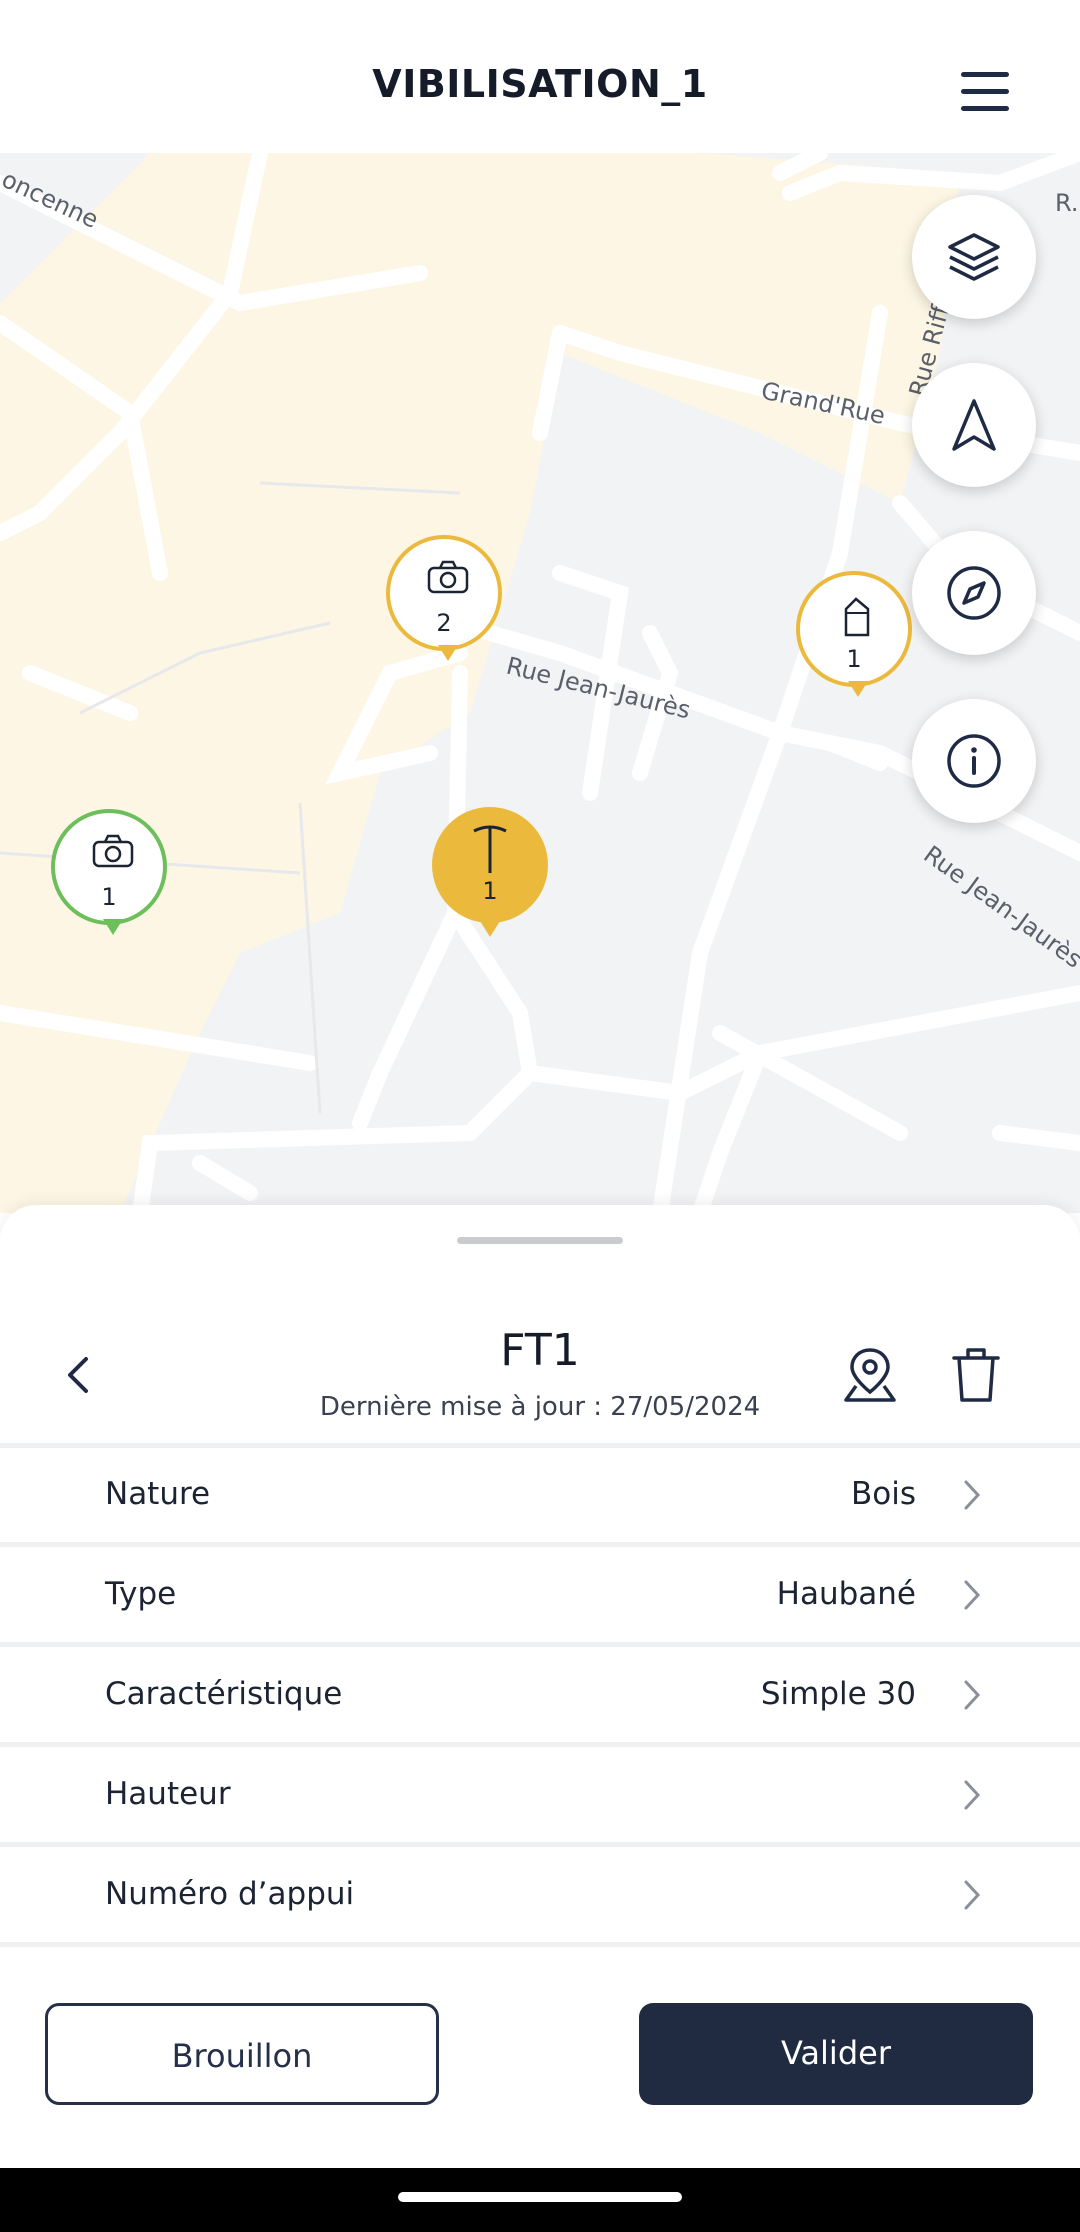  I want to click on locate-button, so click(870, 1375).